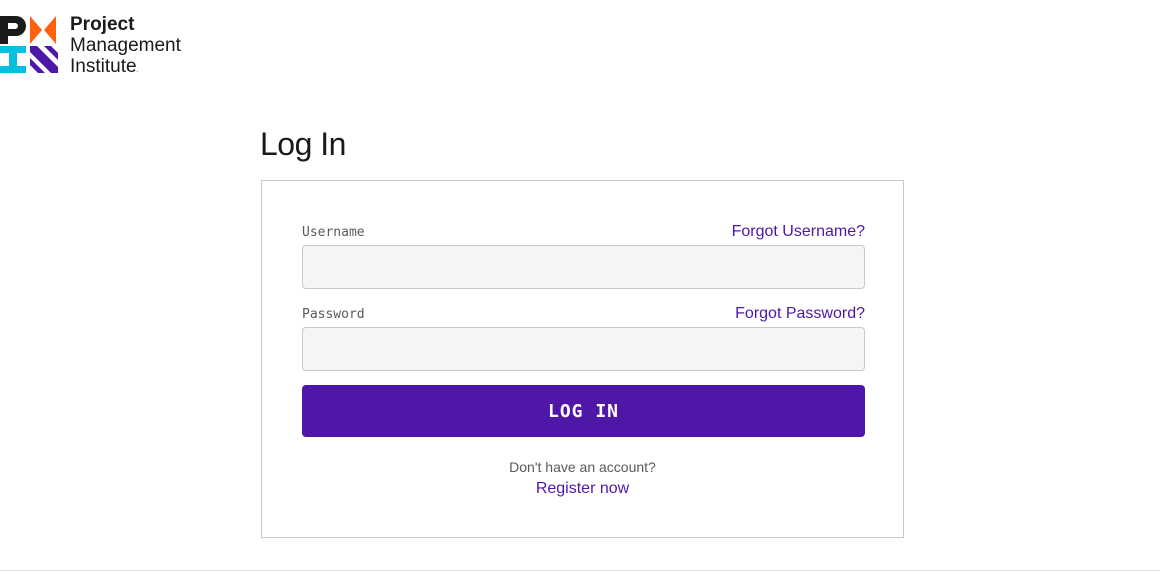  I want to click on brand-name-line3: Institute, so click(103, 66).